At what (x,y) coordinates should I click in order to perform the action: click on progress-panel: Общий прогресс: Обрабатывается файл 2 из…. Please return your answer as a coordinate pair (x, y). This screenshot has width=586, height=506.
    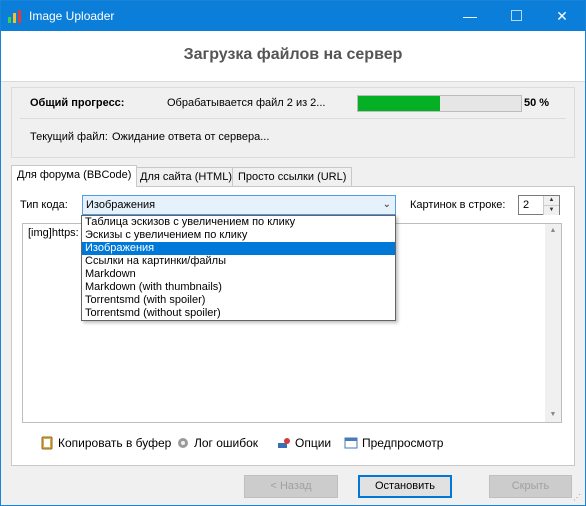
    Looking at the image, I should click on (293, 122).